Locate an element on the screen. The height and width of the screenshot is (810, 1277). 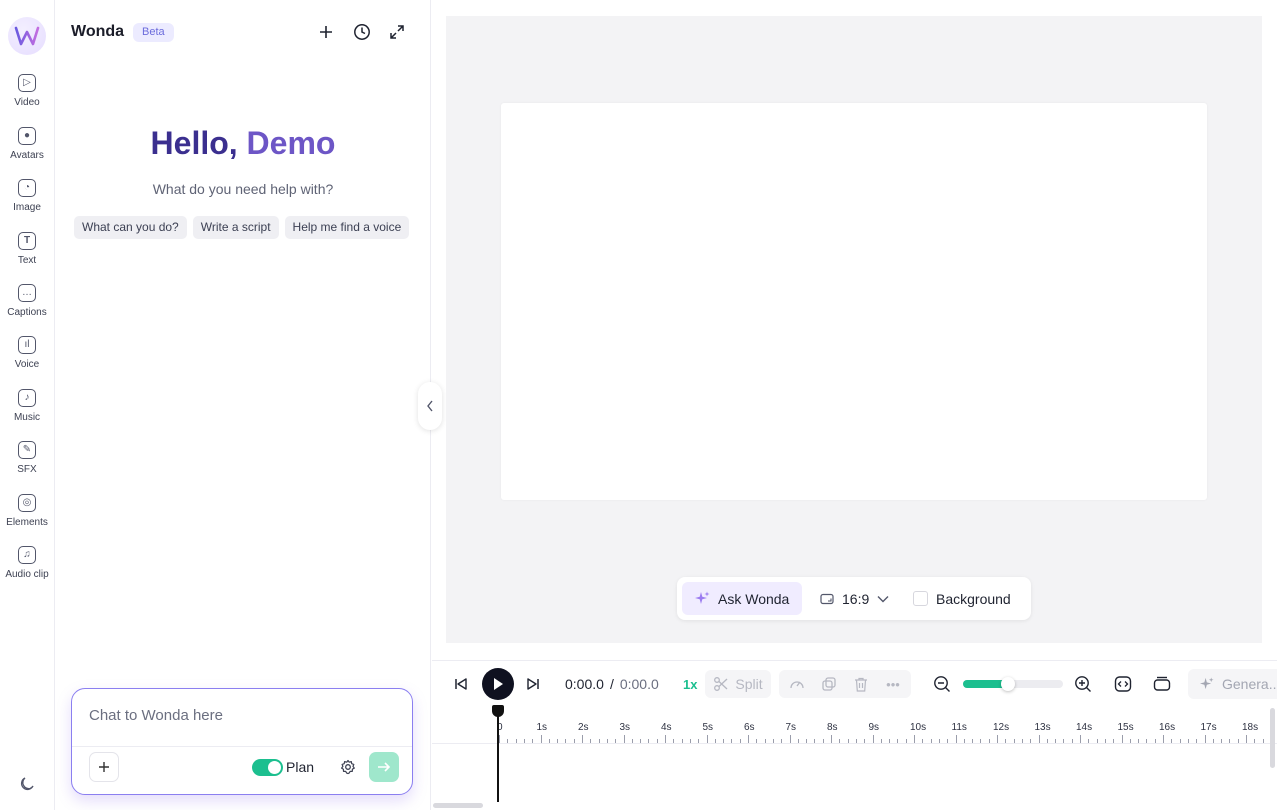
rail-item-audio-clip: ♫ Audio clip is located at coordinates (27, 569).